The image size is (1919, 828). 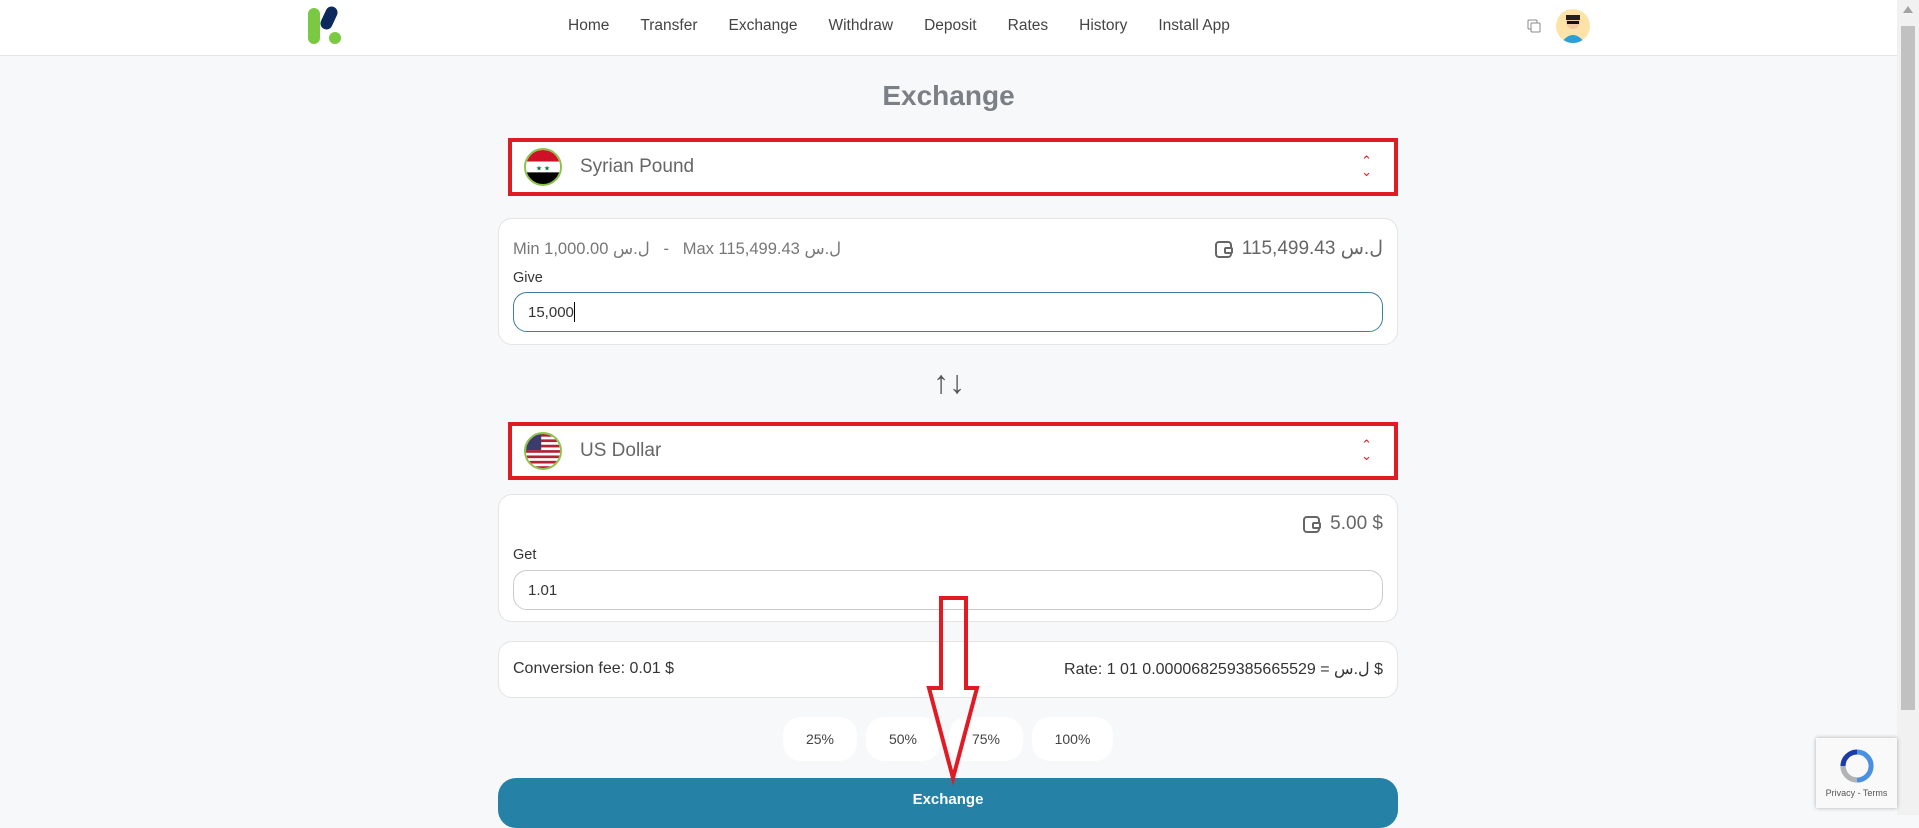 I want to click on nav-exchange: Exchange, so click(x=763, y=26).